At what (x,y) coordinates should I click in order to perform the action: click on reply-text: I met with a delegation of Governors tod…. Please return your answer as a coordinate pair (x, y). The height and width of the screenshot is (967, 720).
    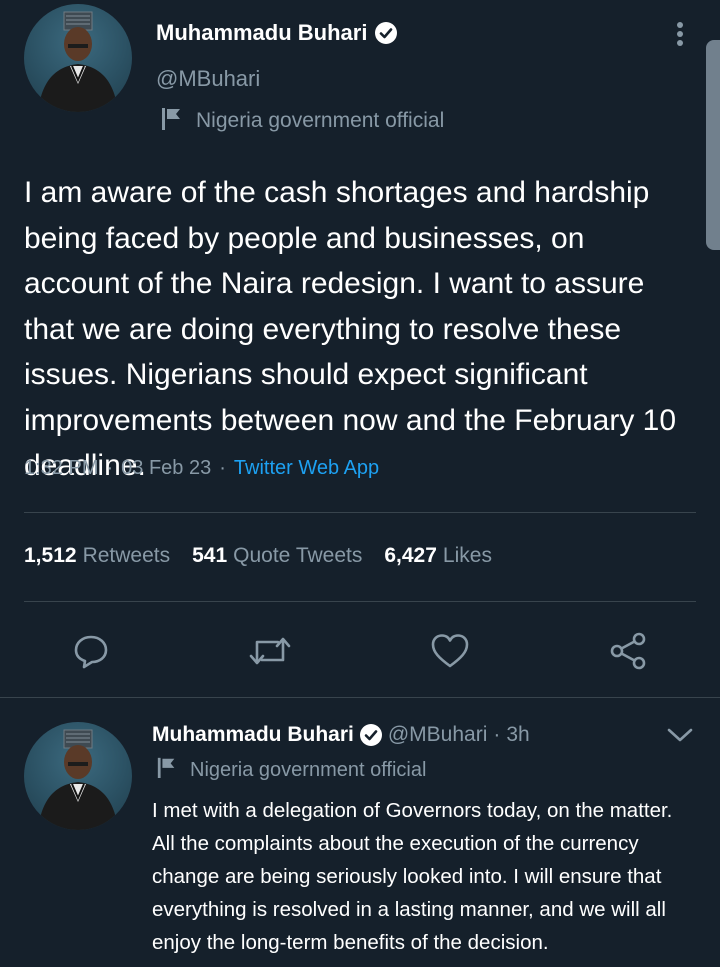
    Looking at the image, I should click on (412, 876).